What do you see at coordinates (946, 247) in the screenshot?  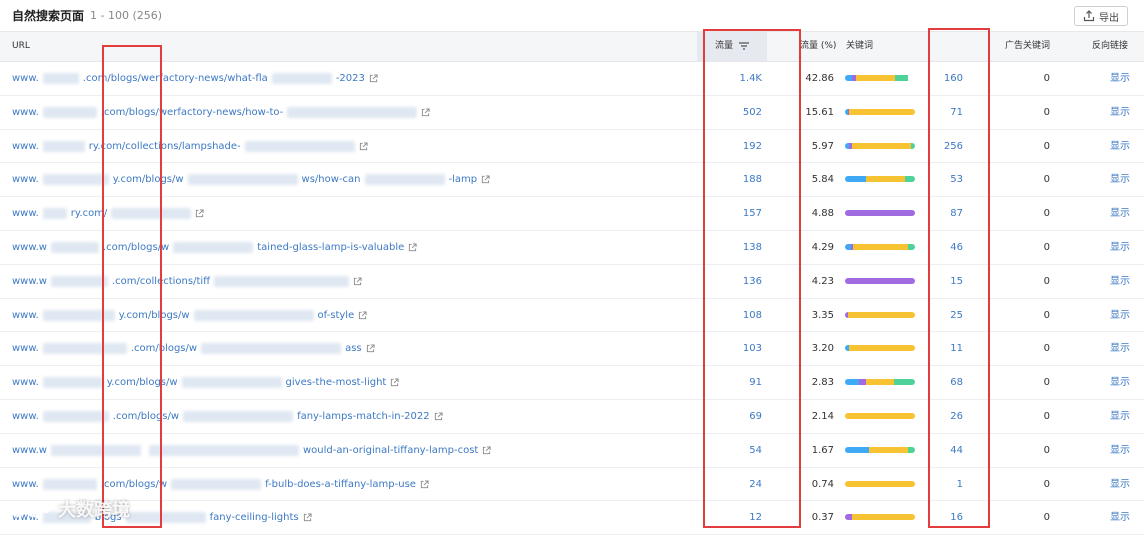 I see `keywords-count: 46` at bounding box center [946, 247].